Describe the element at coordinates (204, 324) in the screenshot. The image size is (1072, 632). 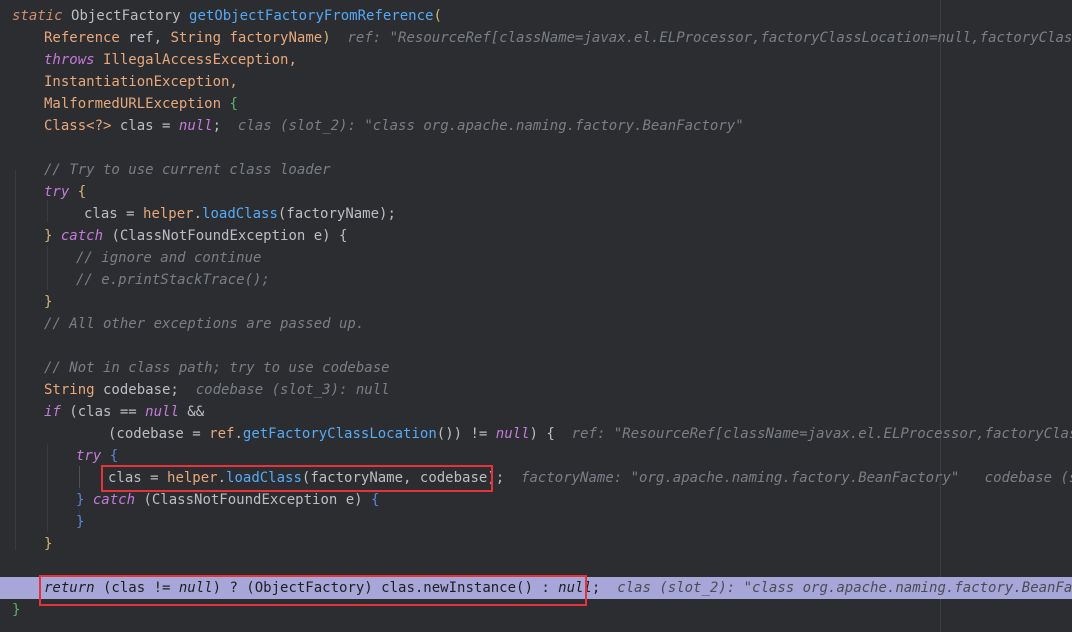
I see `comment: // All other exceptions are passed up.` at that location.